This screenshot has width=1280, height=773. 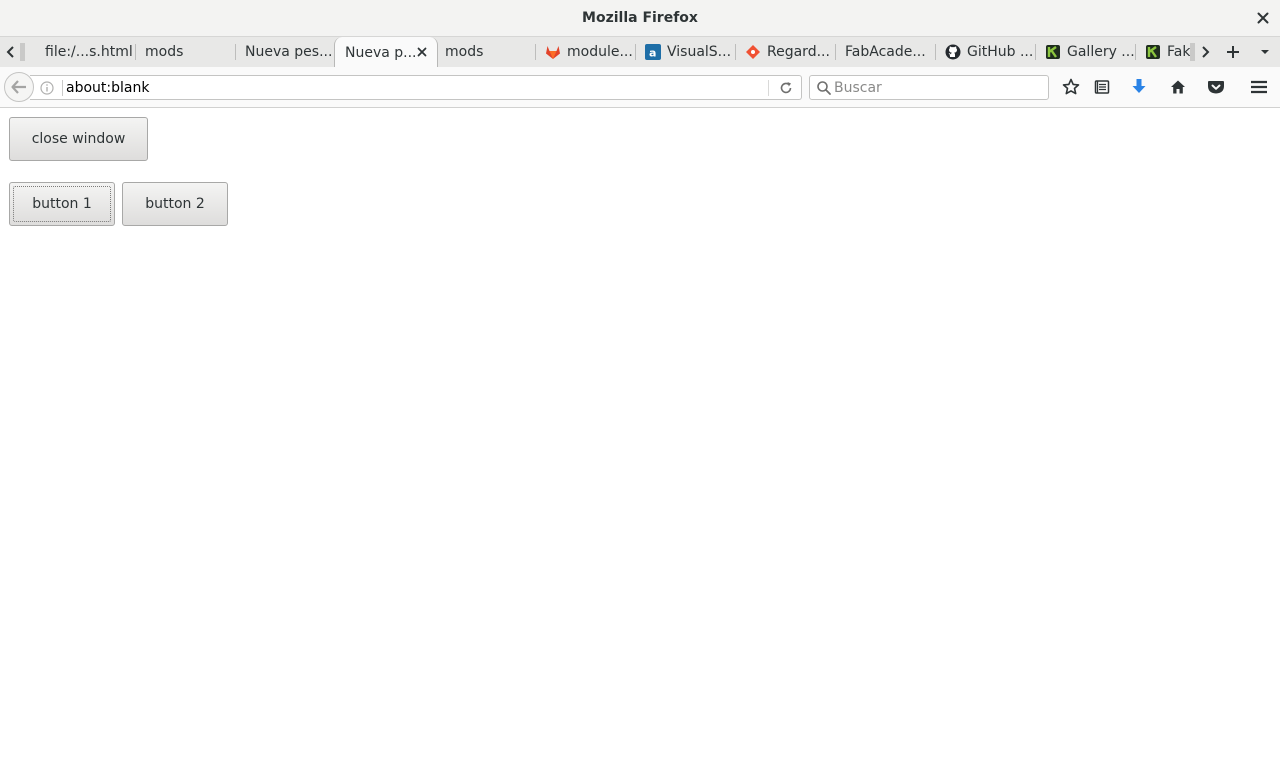 I want to click on search-icon, so click(x=824, y=88).